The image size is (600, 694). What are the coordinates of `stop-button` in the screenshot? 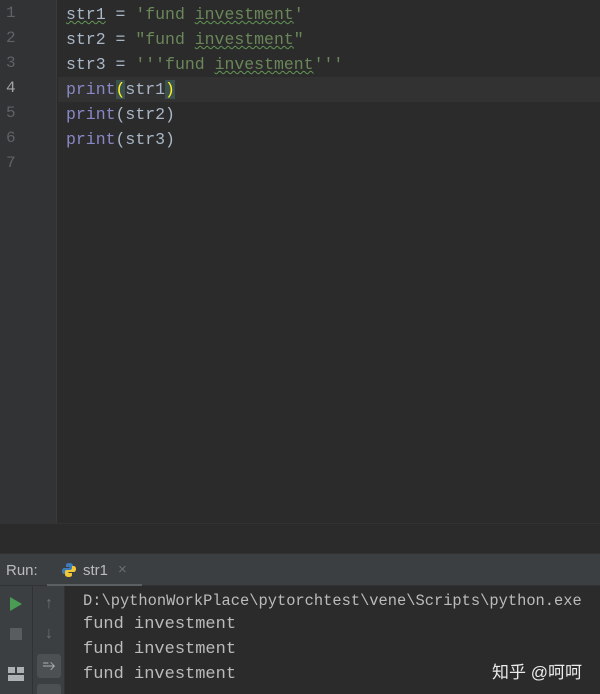 It's located at (16, 634).